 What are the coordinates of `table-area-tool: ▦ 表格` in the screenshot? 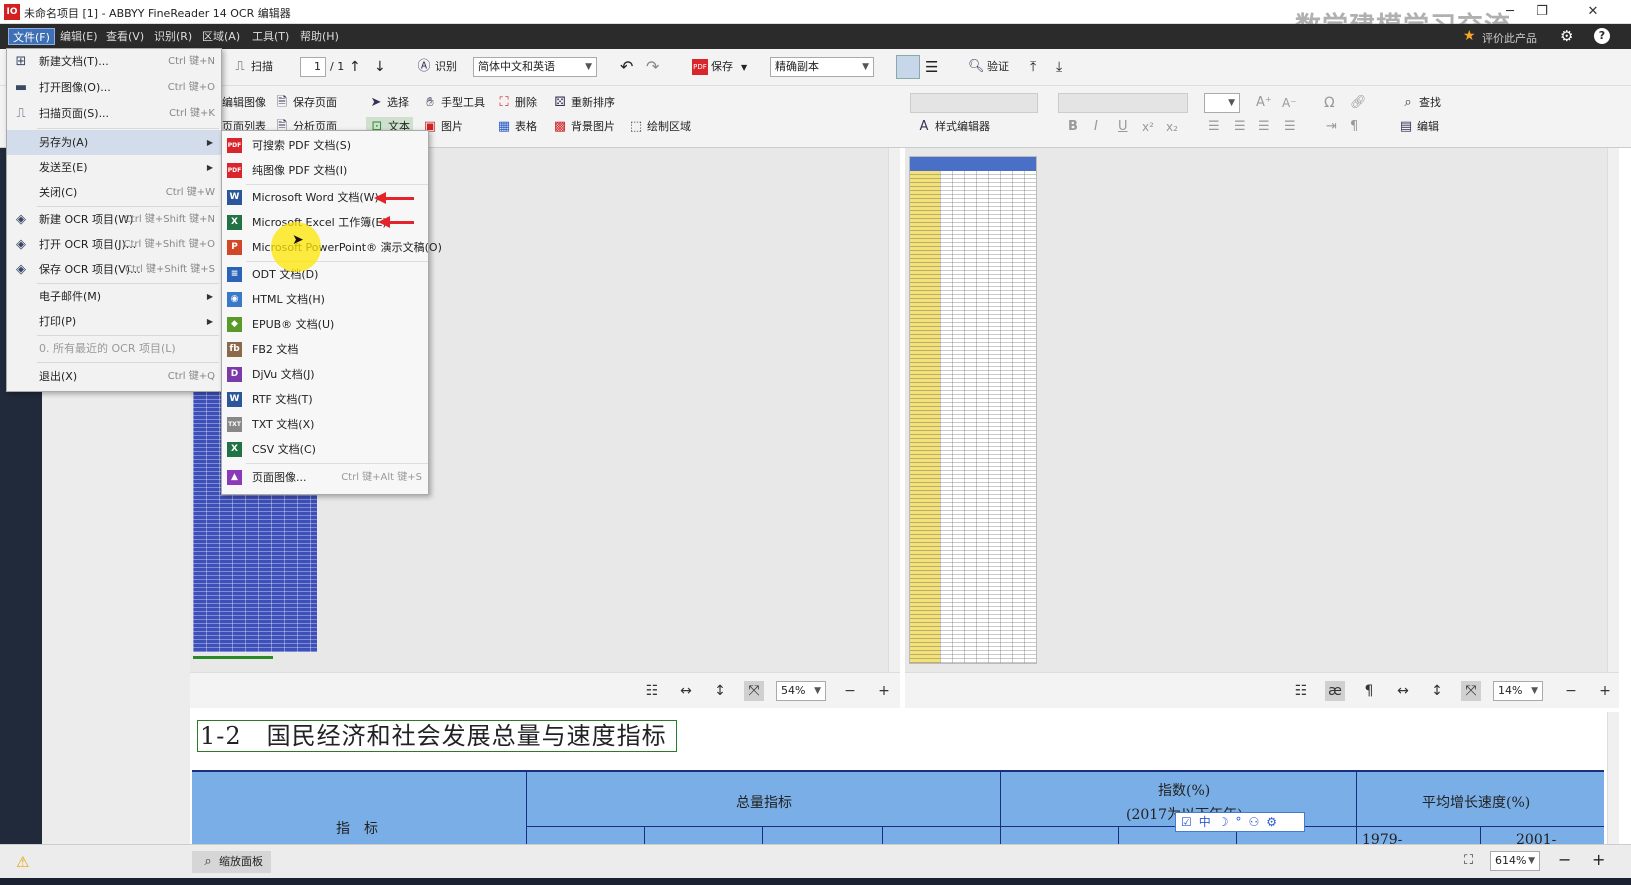 It's located at (516, 127).